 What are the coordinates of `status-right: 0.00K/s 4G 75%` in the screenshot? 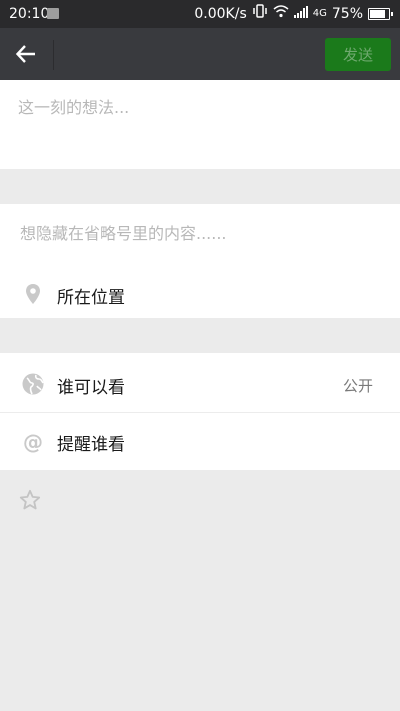 It's located at (293, 14).